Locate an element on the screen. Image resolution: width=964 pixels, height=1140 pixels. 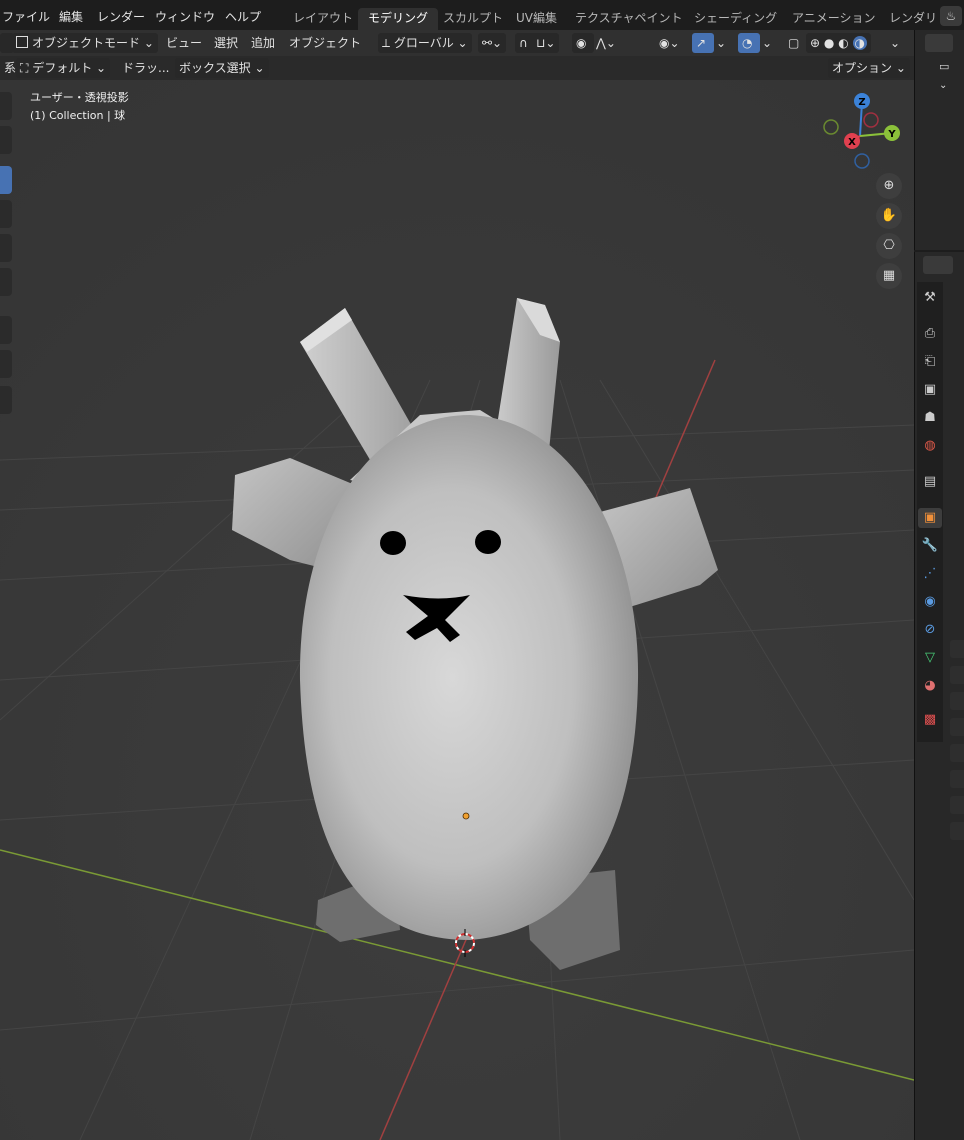
output-properties-icon: ⎗ is located at coordinates (930, 362).